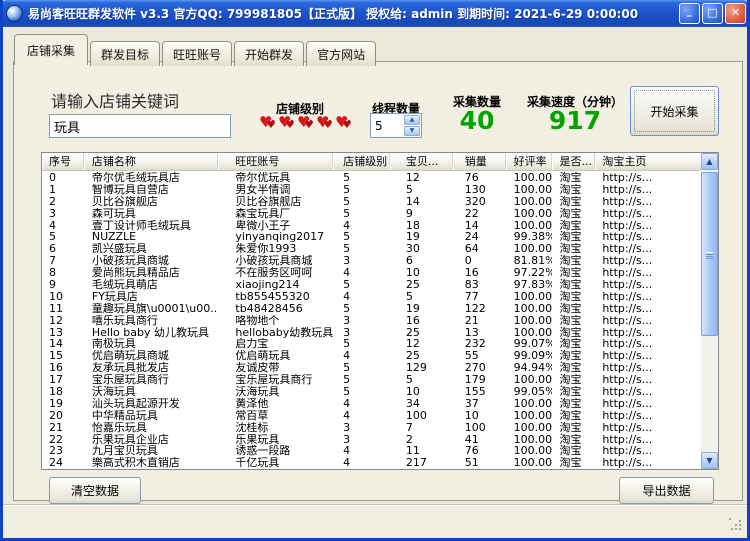 This screenshot has width=750, height=541. I want to click on table-cell: 122, so click(475, 308).